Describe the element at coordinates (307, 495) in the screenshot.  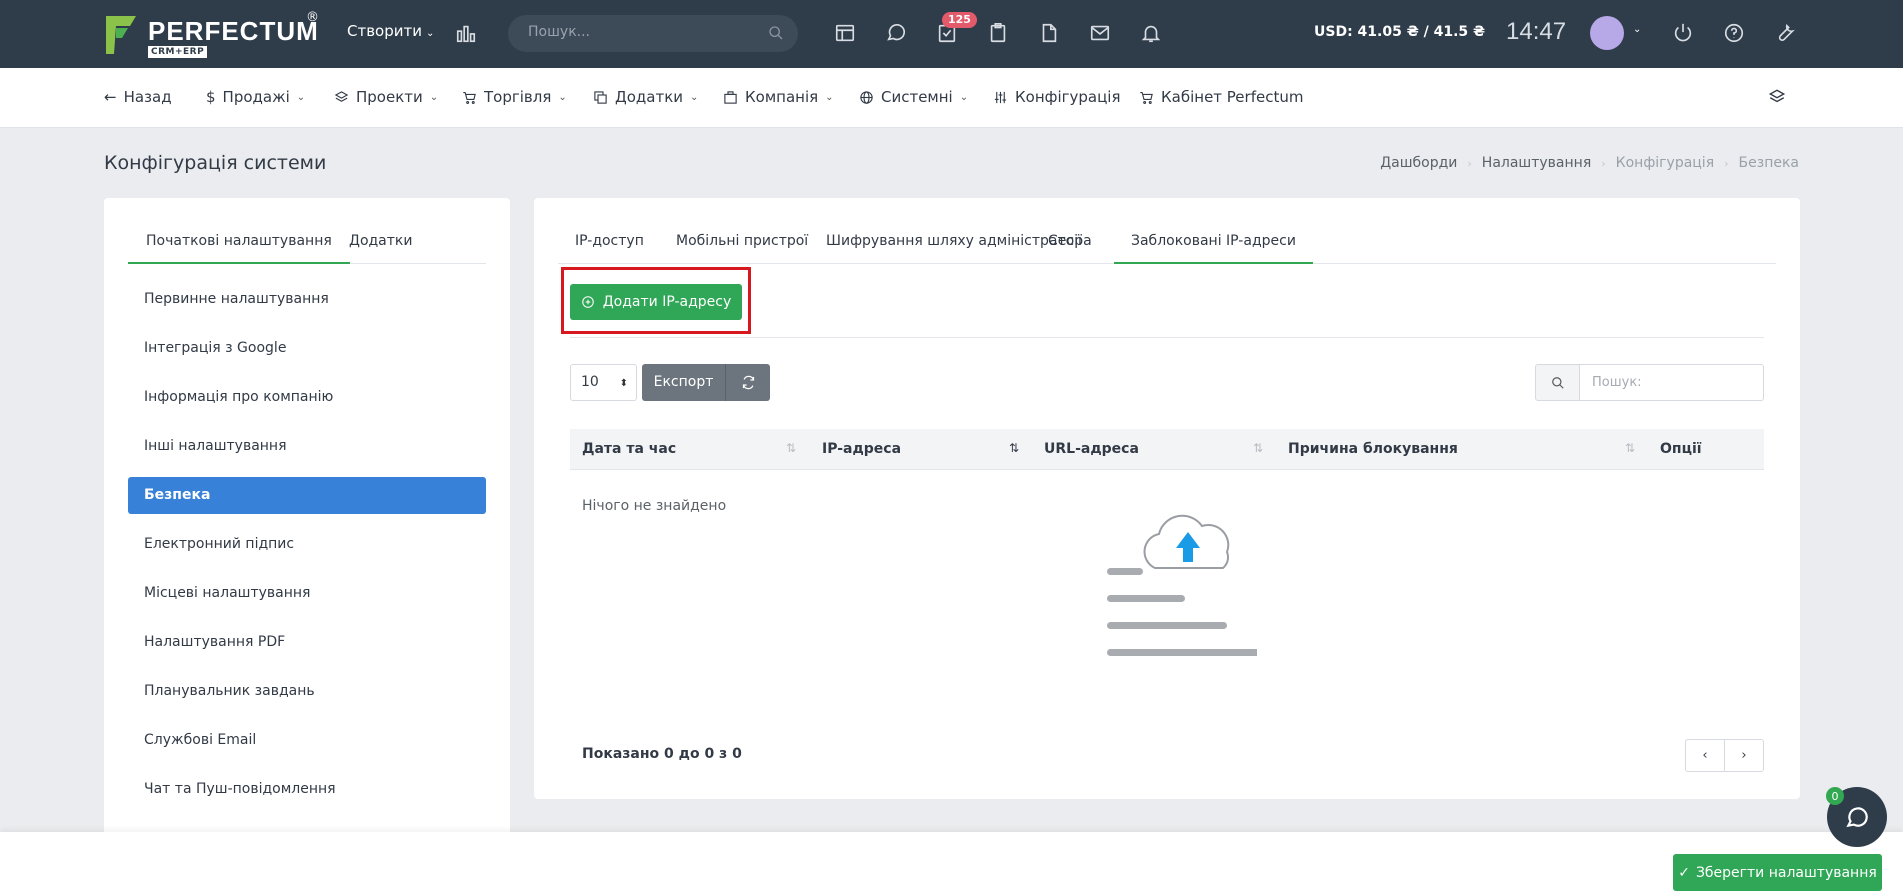
I see `sidebar-item-security: Безпека` at that location.